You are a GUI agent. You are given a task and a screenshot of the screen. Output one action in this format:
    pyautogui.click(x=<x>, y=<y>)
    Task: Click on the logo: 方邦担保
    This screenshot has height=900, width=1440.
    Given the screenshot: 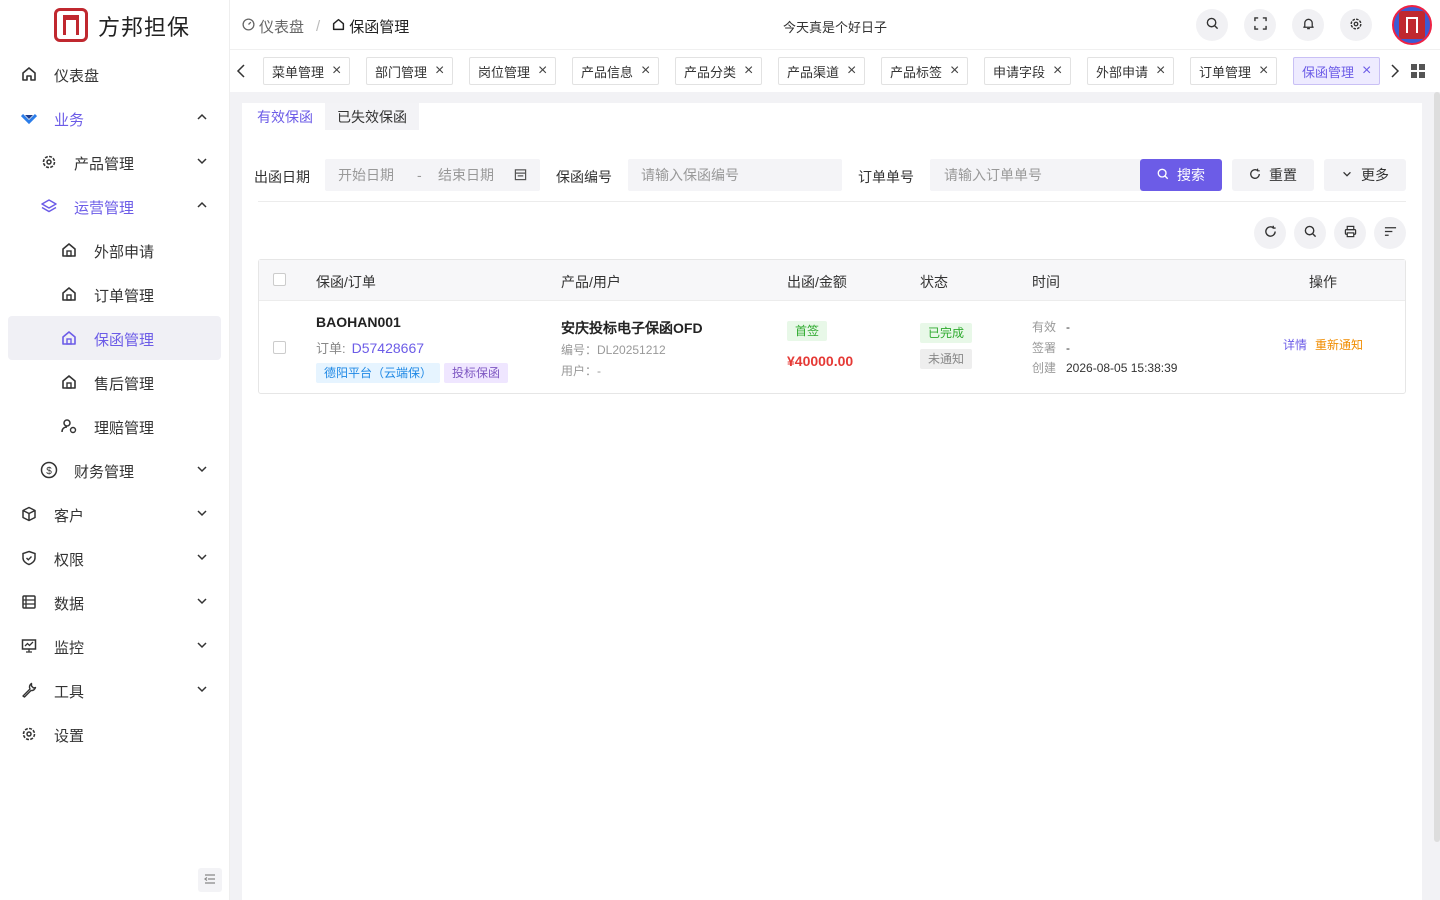 What is the action you would take?
    pyautogui.click(x=114, y=25)
    